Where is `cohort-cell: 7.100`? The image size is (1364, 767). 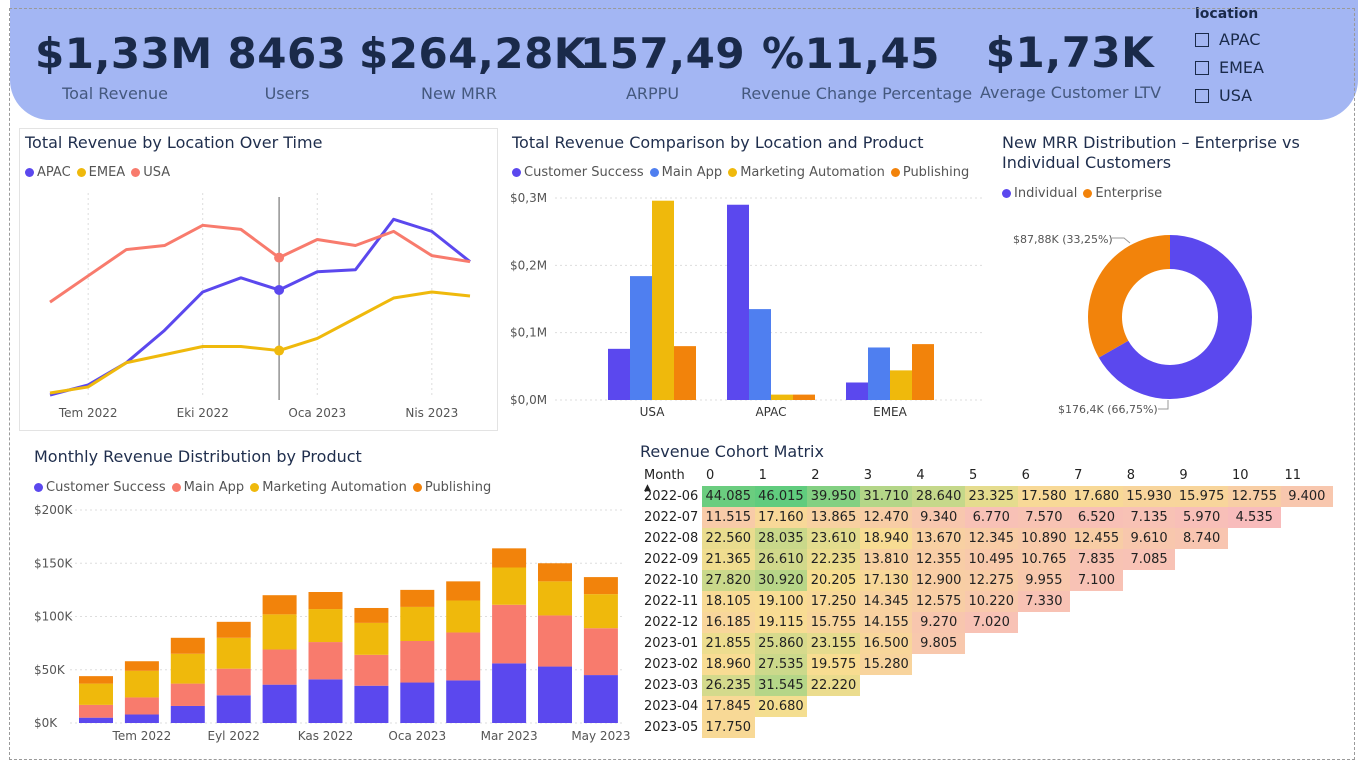 cohort-cell: 7.100 is located at coordinates (1096, 580).